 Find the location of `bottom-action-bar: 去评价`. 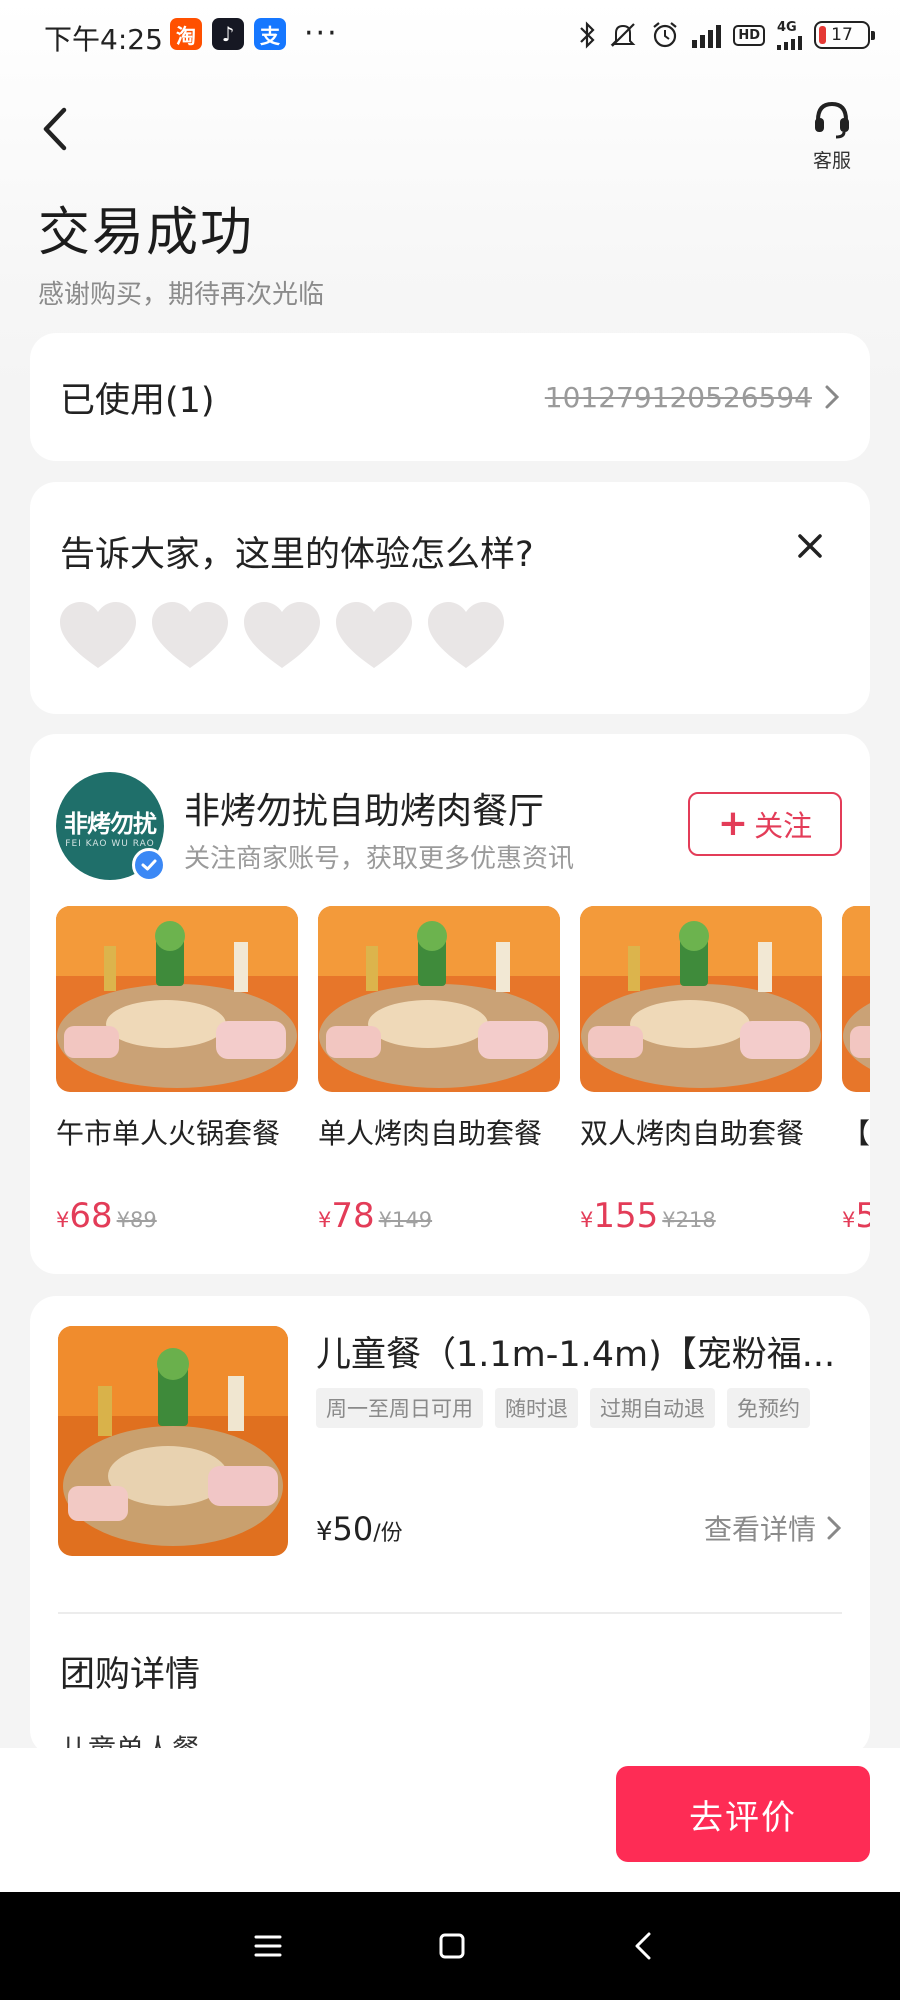

bottom-action-bar: 去评价 is located at coordinates (450, 1820).